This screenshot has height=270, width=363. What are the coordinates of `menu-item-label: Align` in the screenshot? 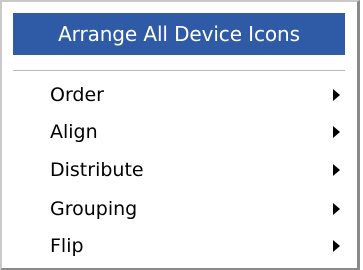 It's located at (74, 132).